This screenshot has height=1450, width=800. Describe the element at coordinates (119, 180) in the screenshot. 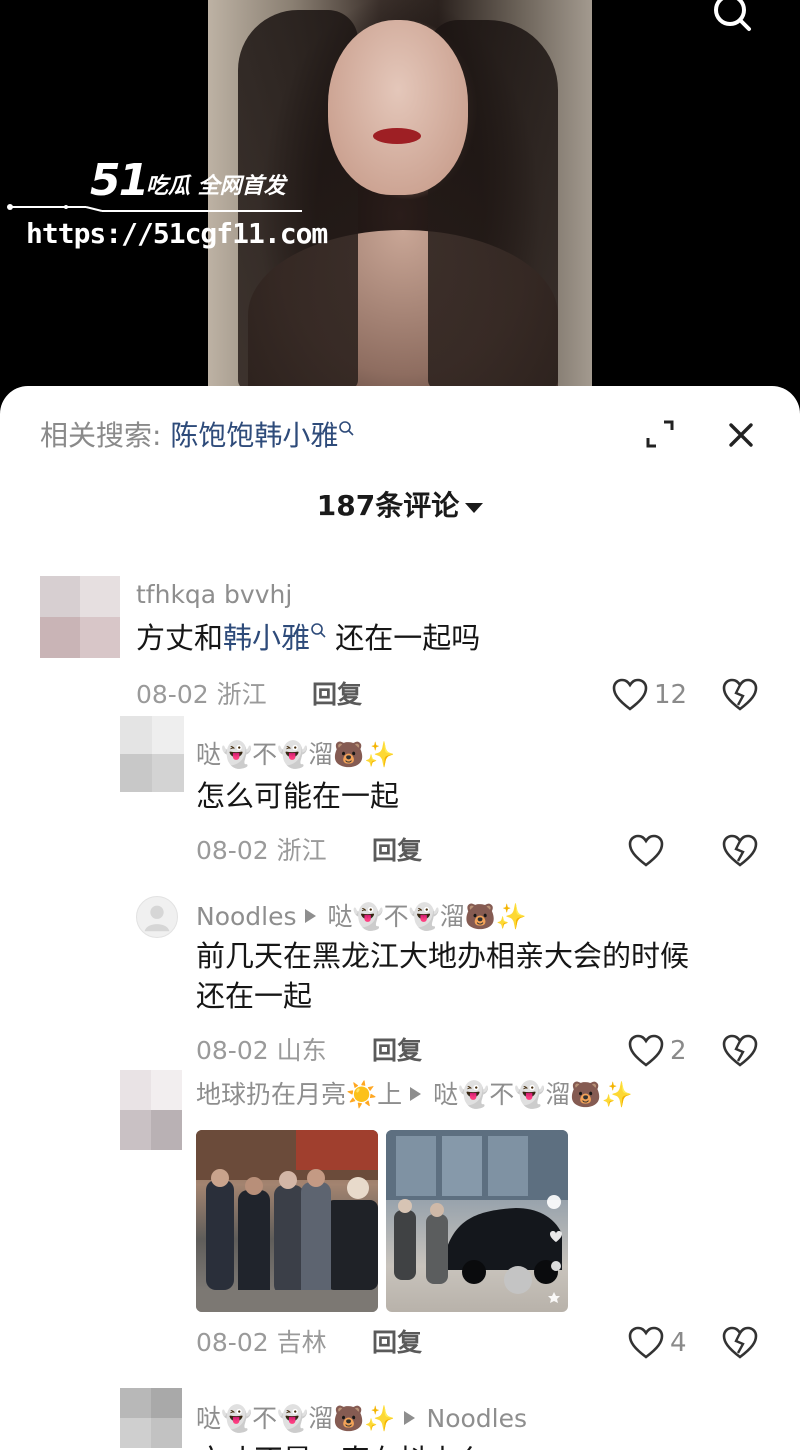

I see `watermark-brand: 51` at that location.